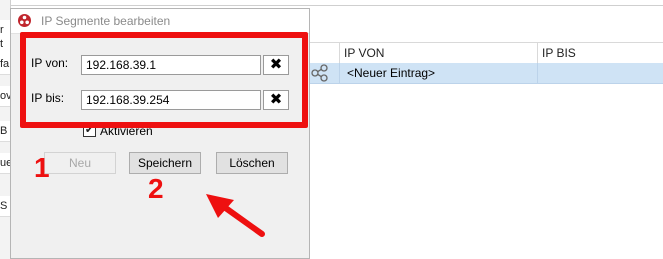 The height and width of the screenshot is (259, 663). Describe the element at coordinates (5, 96) in the screenshot. I see `left-fragment: ov` at that location.